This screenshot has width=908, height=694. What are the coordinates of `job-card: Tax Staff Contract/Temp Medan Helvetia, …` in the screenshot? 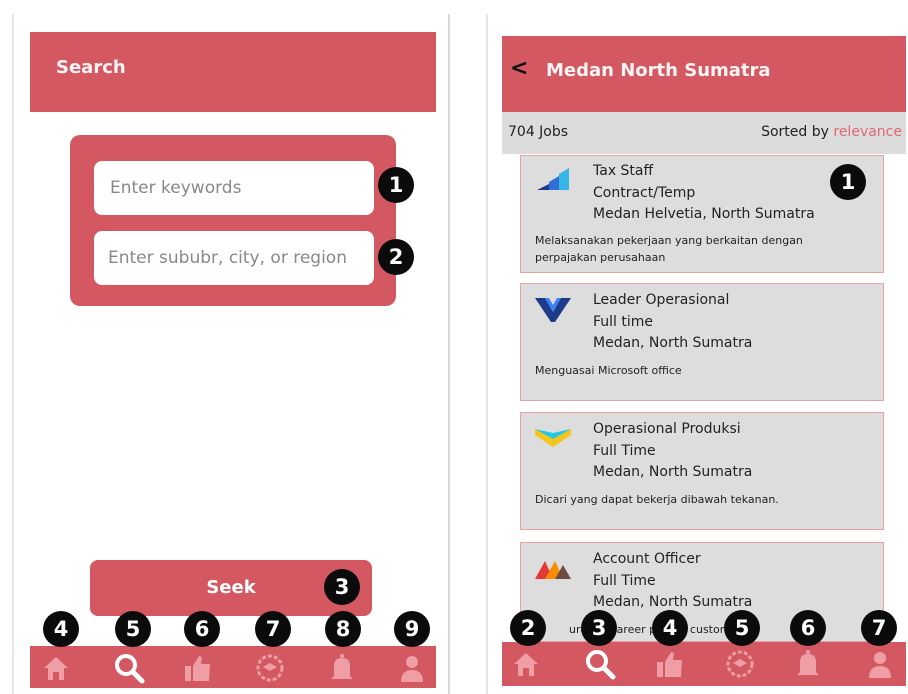 It's located at (702, 214).